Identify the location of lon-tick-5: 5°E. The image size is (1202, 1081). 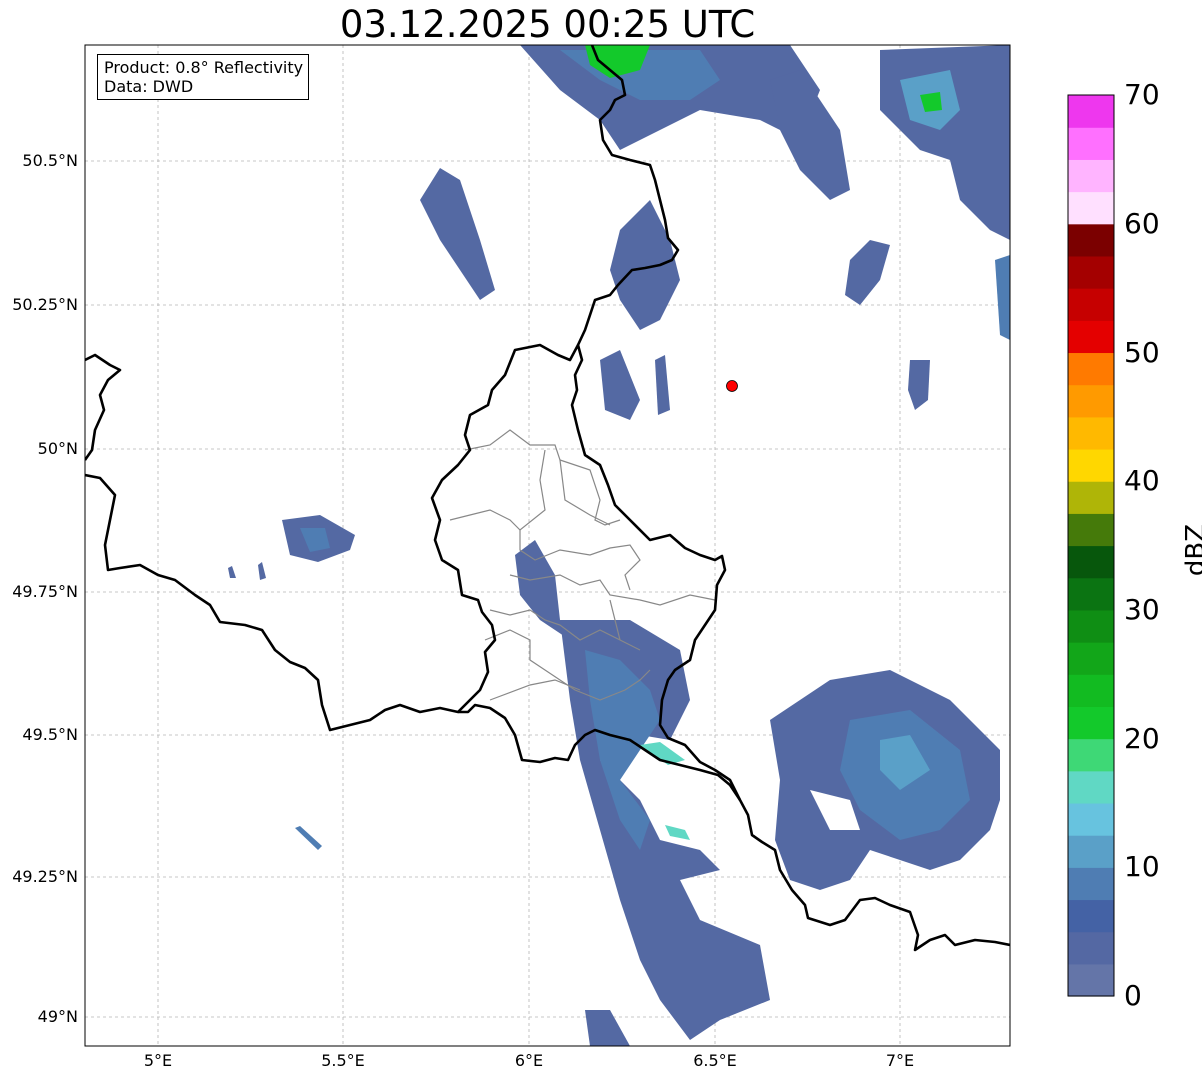
(158, 1060).